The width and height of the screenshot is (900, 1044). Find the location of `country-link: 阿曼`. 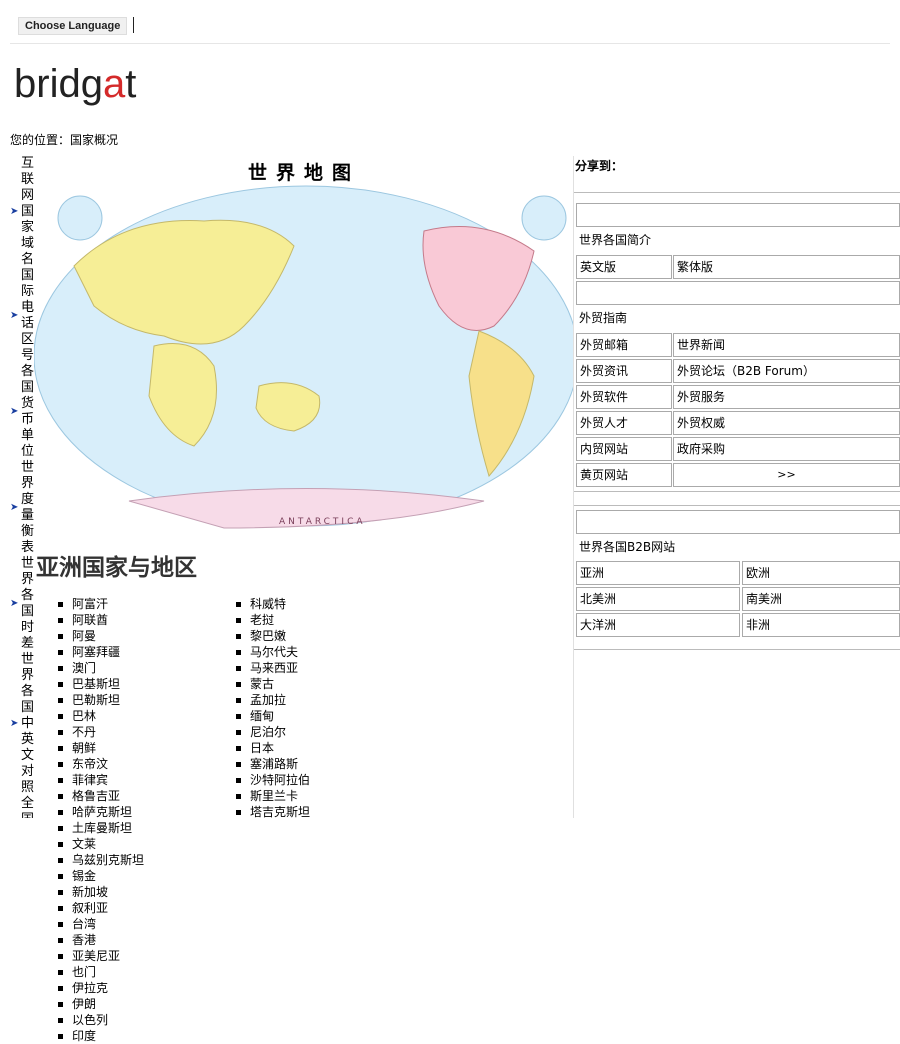

country-link: 阿曼 is located at coordinates (145, 636).